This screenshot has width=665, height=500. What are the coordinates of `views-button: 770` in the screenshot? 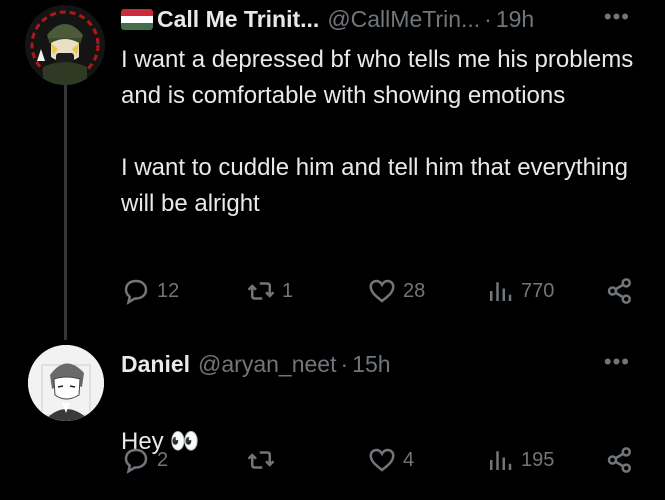 It's located at (519, 291).